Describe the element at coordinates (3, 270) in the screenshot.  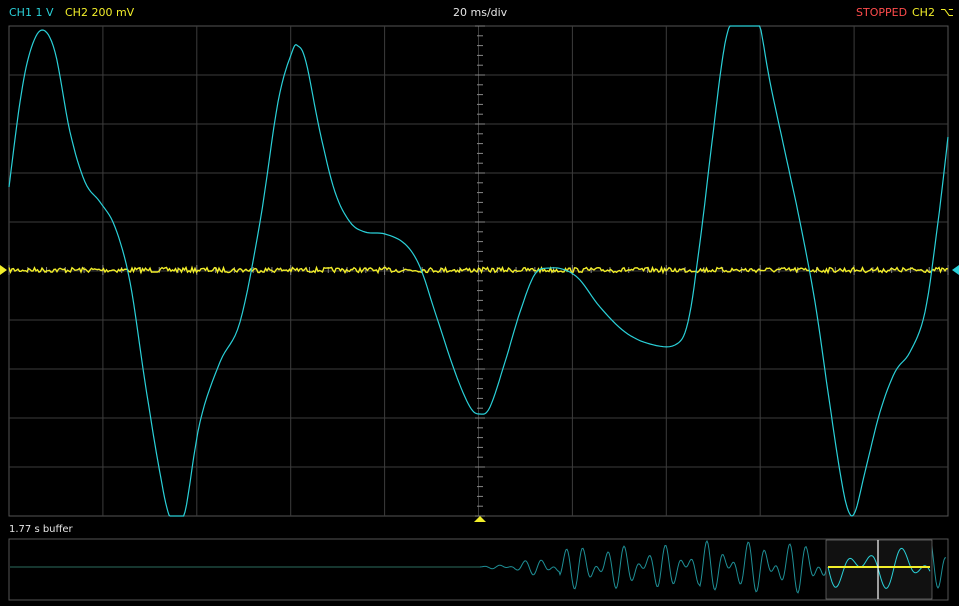
I see `ch2-offset-marker` at that location.